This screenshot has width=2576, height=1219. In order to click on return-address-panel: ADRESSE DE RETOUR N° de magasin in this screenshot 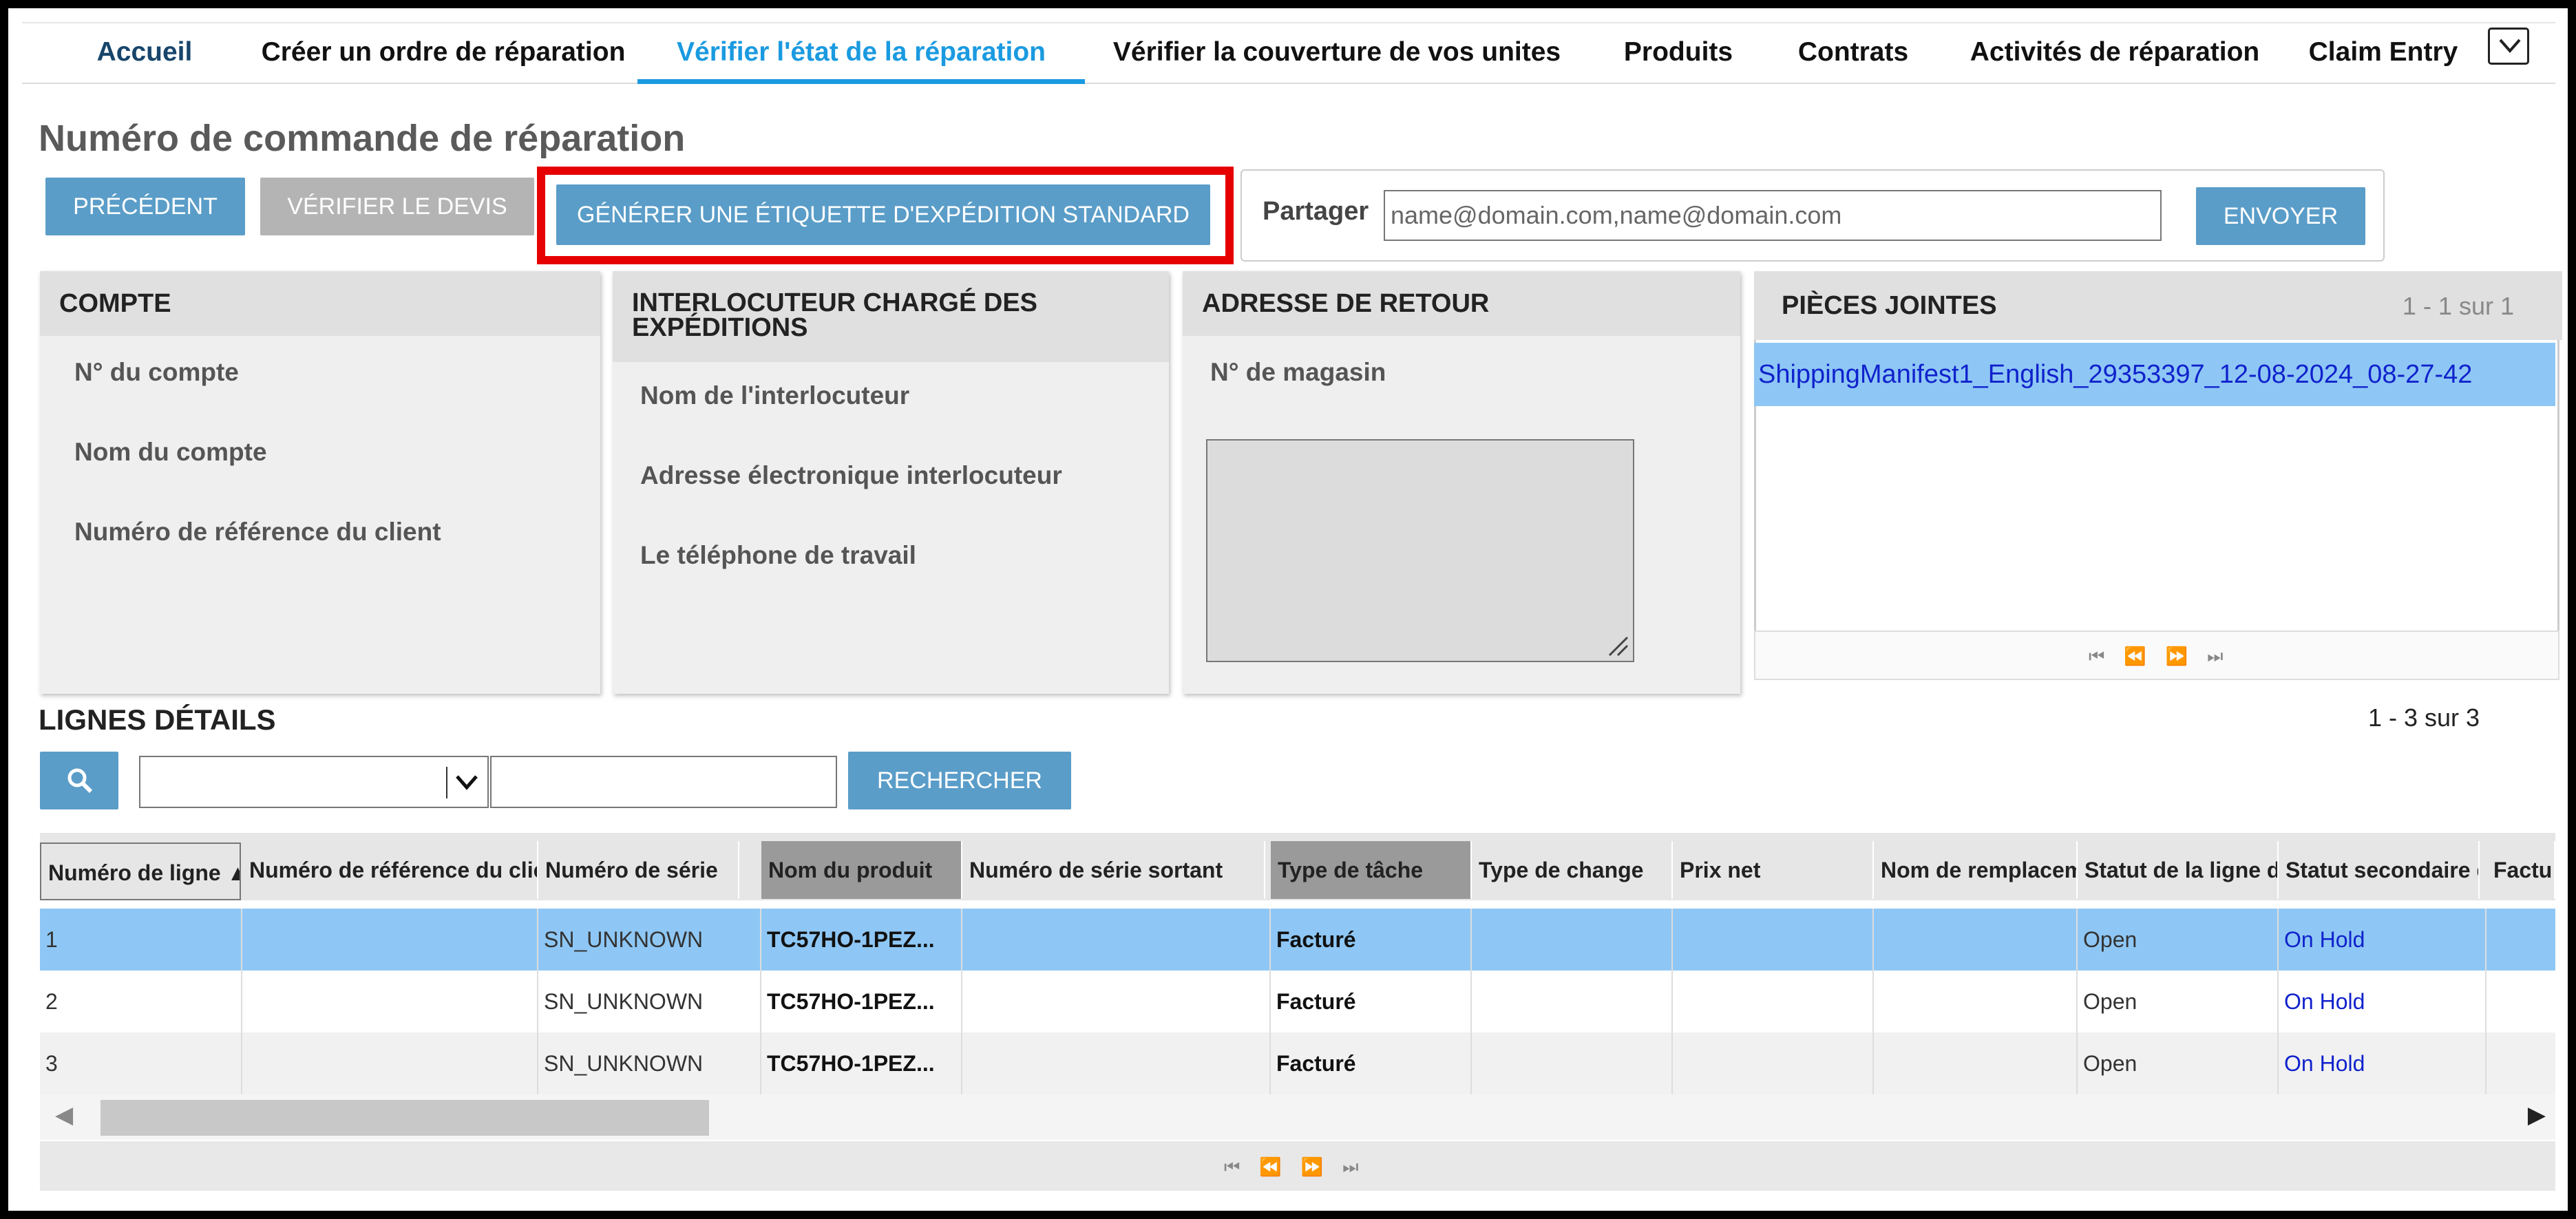, I will do `click(1462, 482)`.